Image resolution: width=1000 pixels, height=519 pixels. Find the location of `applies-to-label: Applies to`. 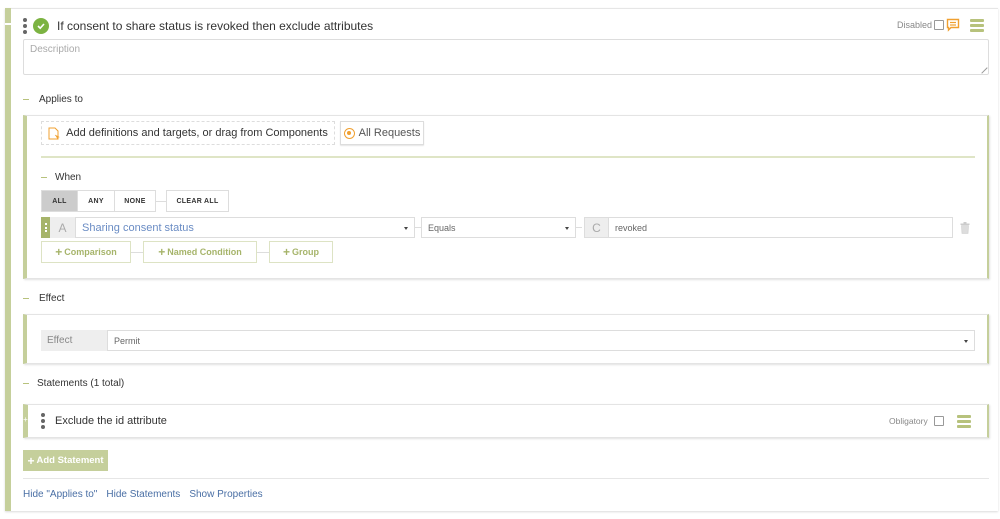

applies-to-label: Applies to is located at coordinates (61, 99).